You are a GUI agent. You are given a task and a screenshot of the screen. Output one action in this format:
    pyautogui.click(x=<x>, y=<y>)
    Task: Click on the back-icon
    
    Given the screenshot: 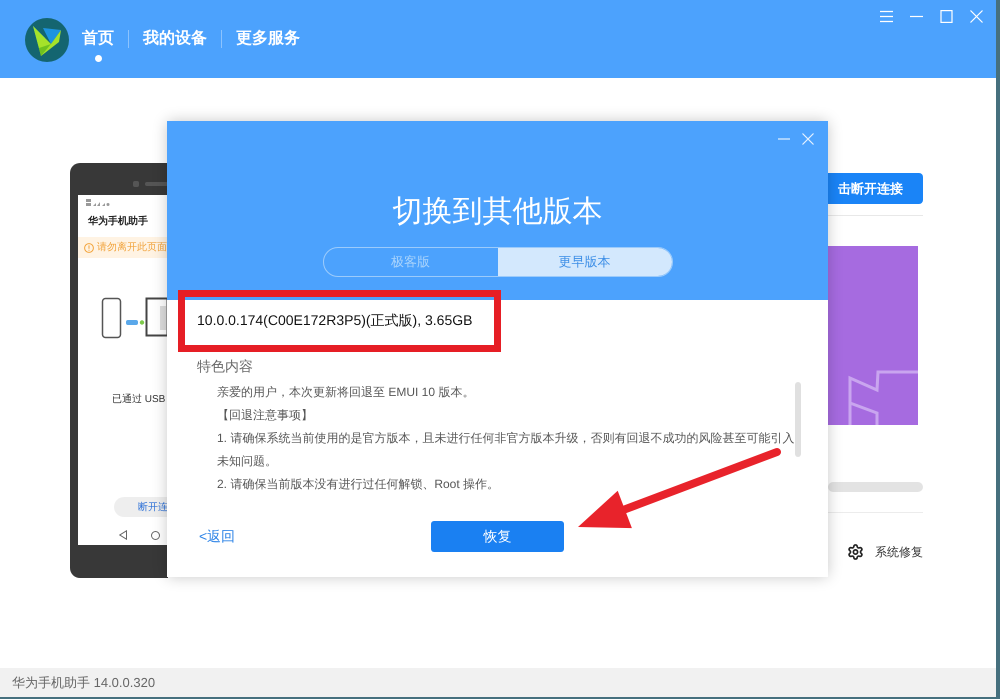 What is the action you would take?
    pyautogui.click(x=123, y=535)
    